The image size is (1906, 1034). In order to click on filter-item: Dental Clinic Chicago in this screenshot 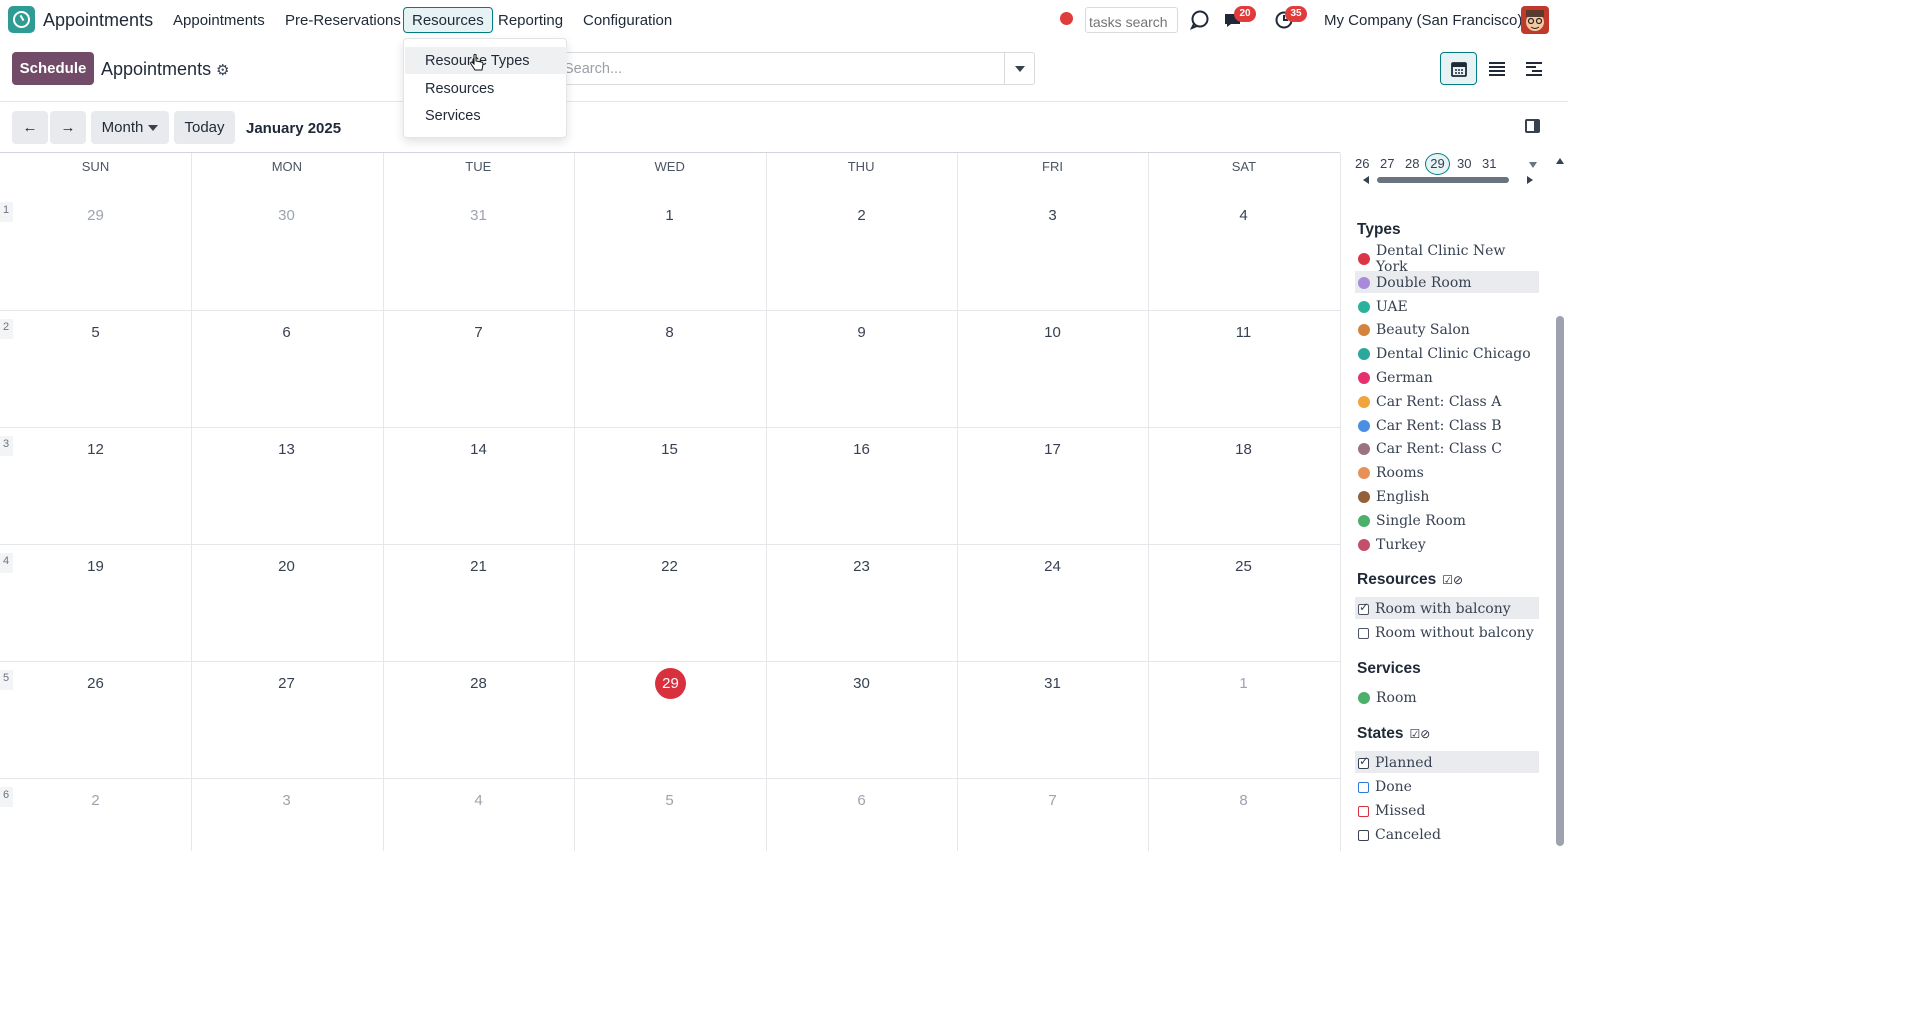, I will do `click(1447, 353)`.